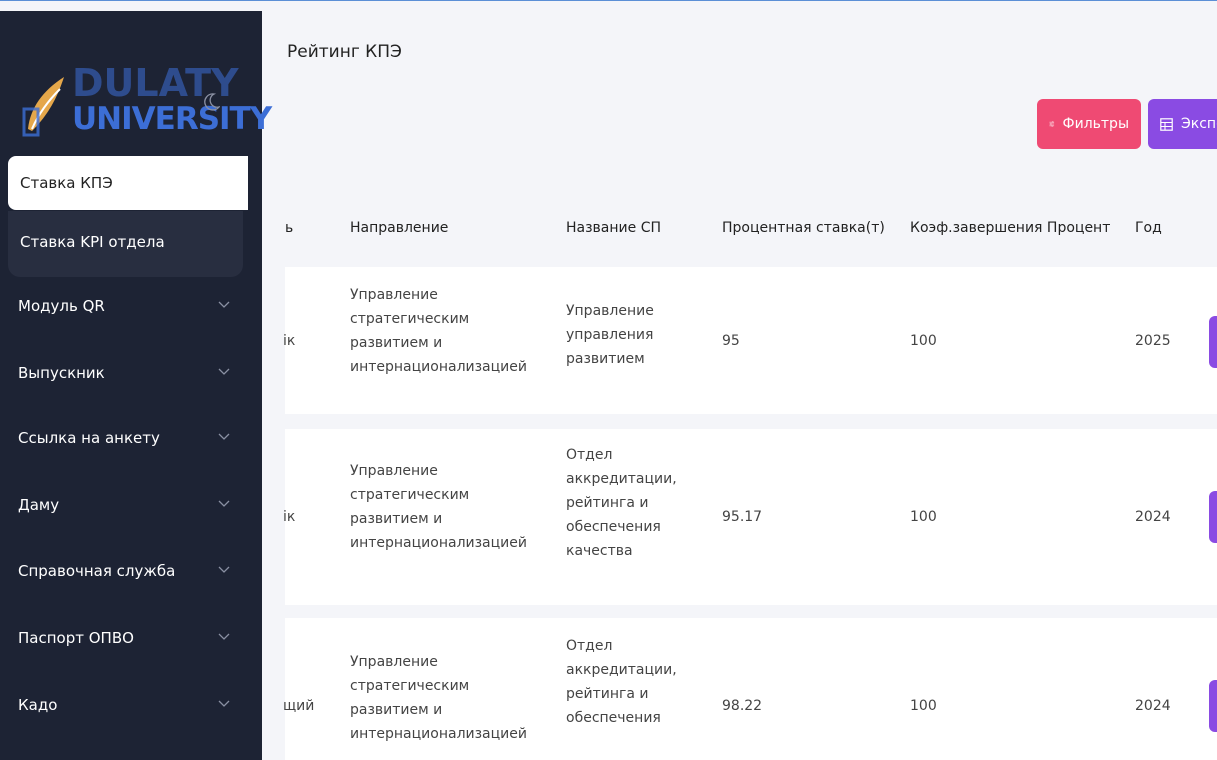 The image size is (1217, 760). I want to click on sidebar-item-damu: Даму, so click(131, 506).